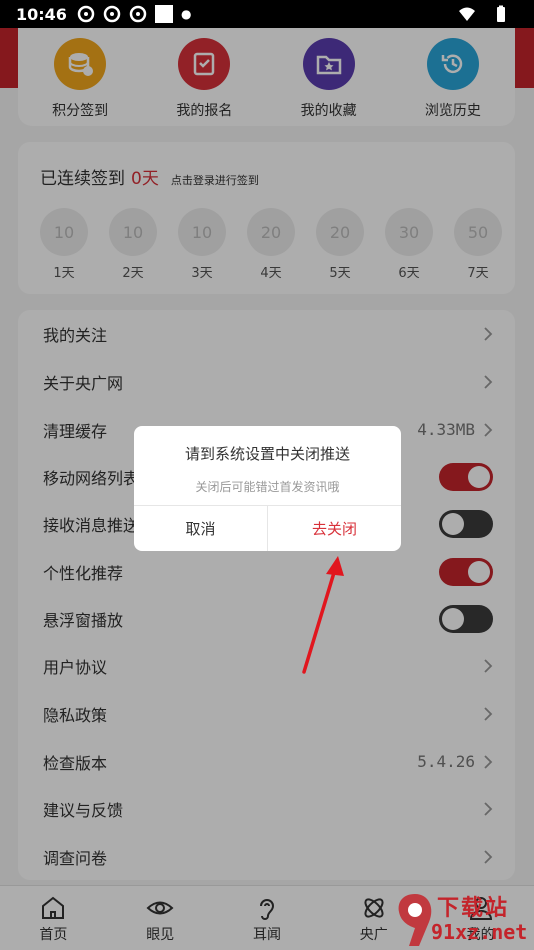 This screenshot has width=534, height=950. What do you see at coordinates (415, 920) in the screenshot?
I see `watermark-logo-icon` at bounding box center [415, 920].